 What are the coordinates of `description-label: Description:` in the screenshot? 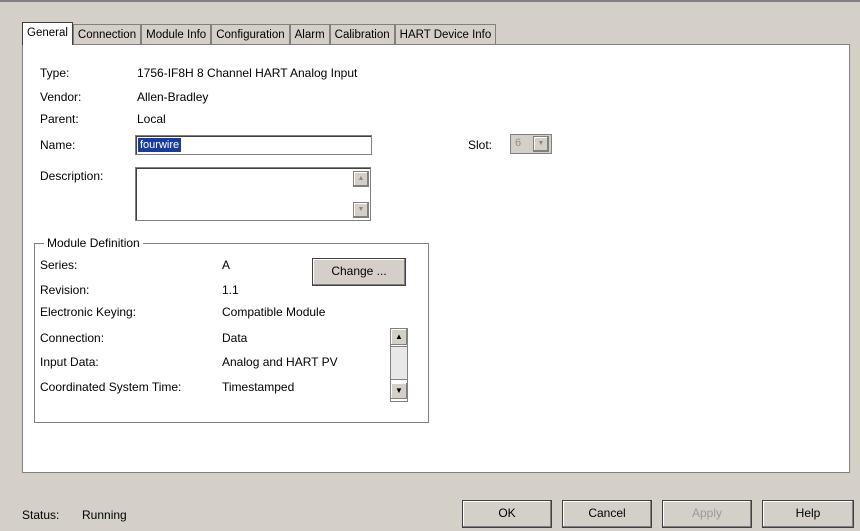 It's located at (72, 176).